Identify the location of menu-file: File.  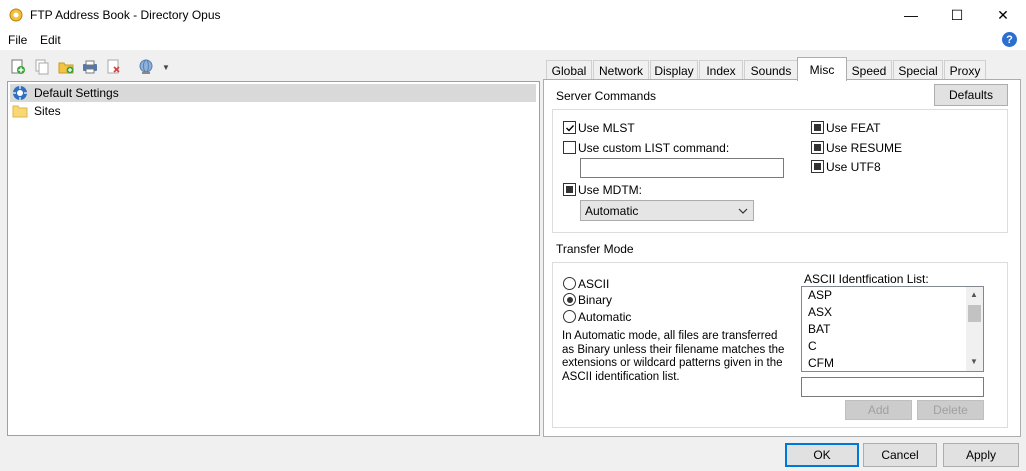
(17, 40).